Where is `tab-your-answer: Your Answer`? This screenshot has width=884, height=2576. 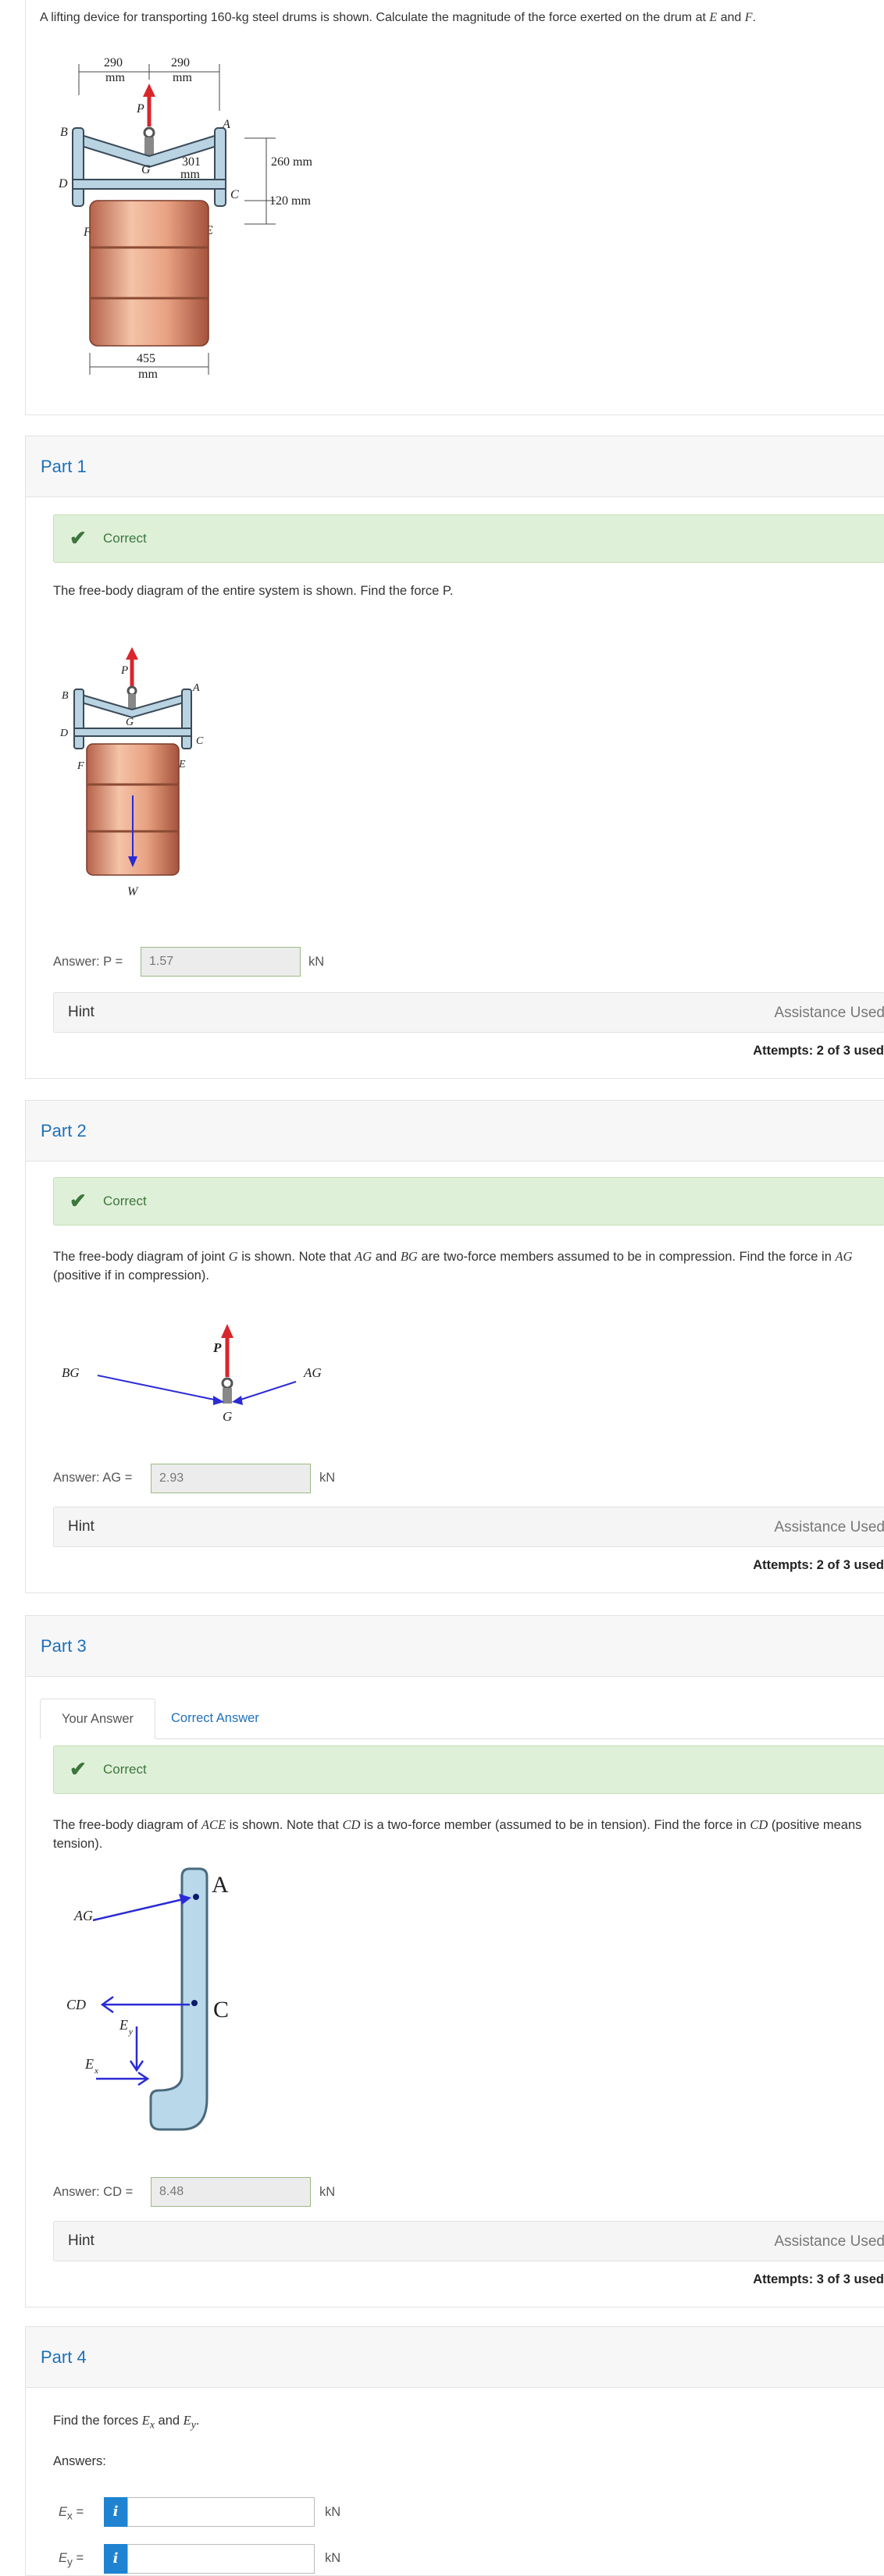
tab-your-answer: Your Answer is located at coordinates (97, 1719).